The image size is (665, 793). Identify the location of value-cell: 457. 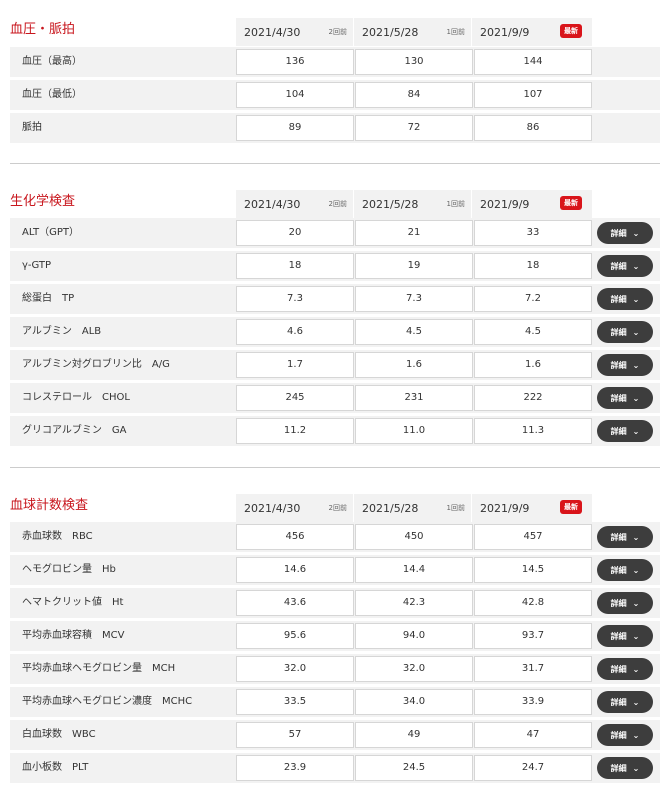
(533, 537).